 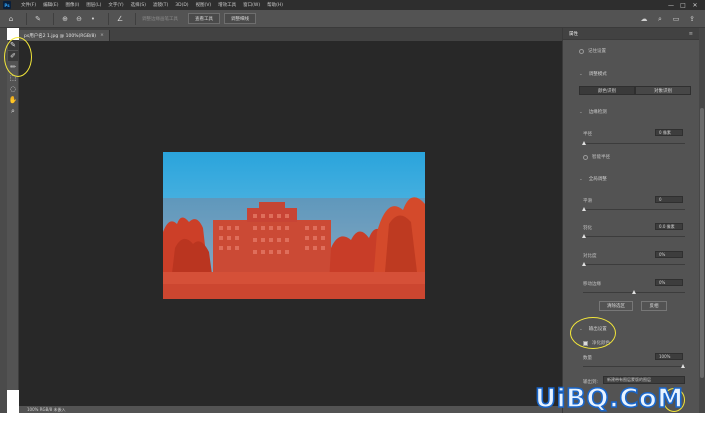 I want to click on menu-help: 帮助(H), so click(x=275, y=5).